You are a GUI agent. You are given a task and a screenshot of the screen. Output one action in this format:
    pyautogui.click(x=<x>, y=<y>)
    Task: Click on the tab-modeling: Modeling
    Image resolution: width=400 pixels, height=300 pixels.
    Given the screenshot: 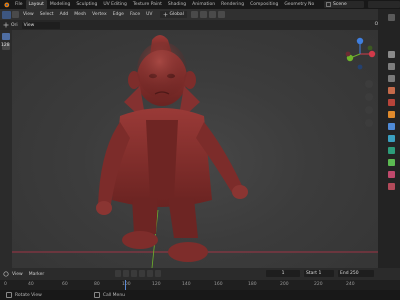 What is the action you would take?
    pyautogui.click(x=60, y=4)
    